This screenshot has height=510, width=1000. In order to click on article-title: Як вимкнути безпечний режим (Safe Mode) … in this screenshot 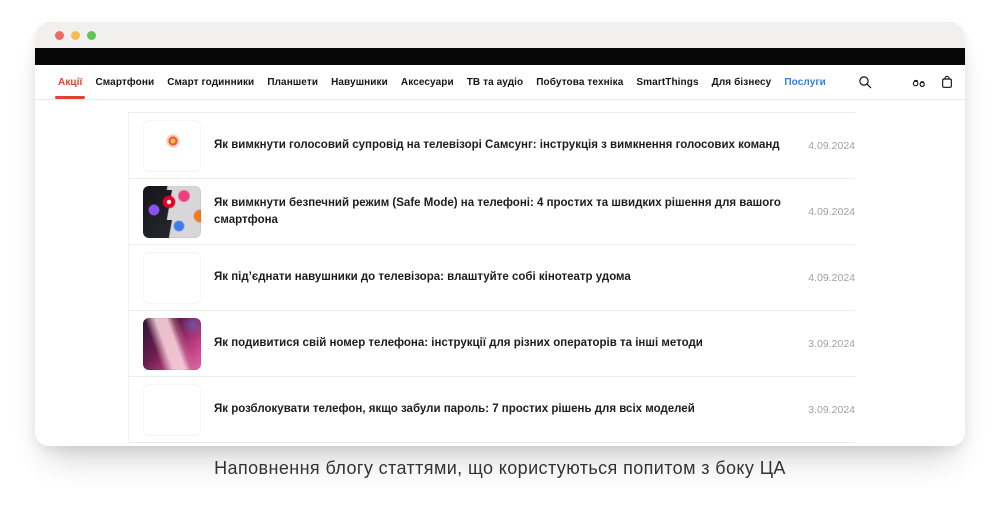, I will do `click(508, 211)`.